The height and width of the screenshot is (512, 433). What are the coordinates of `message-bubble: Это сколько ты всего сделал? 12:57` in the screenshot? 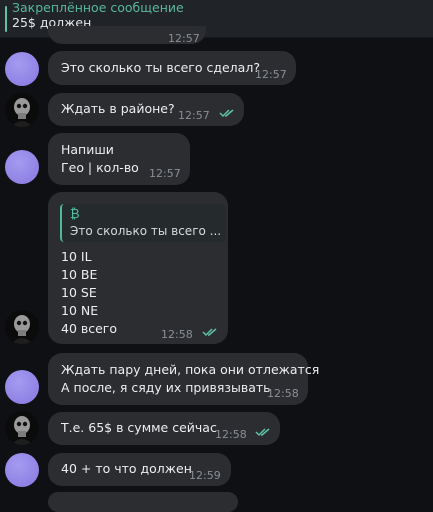 It's located at (172, 68).